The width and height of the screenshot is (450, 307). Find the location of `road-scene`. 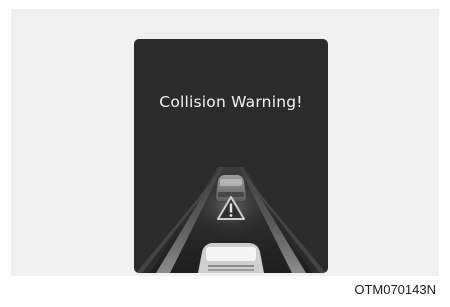

road-scene is located at coordinates (231, 220).